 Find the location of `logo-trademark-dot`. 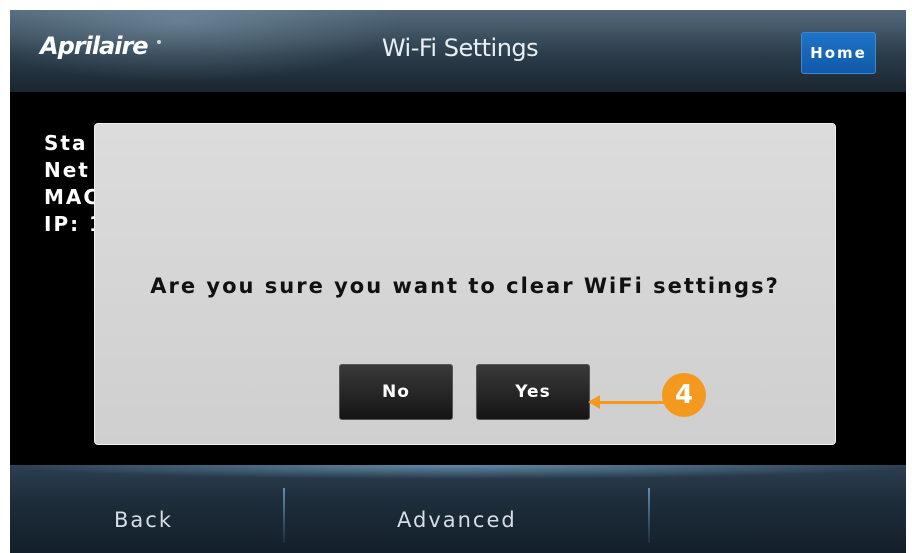

logo-trademark-dot is located at coordinates (159, 42).